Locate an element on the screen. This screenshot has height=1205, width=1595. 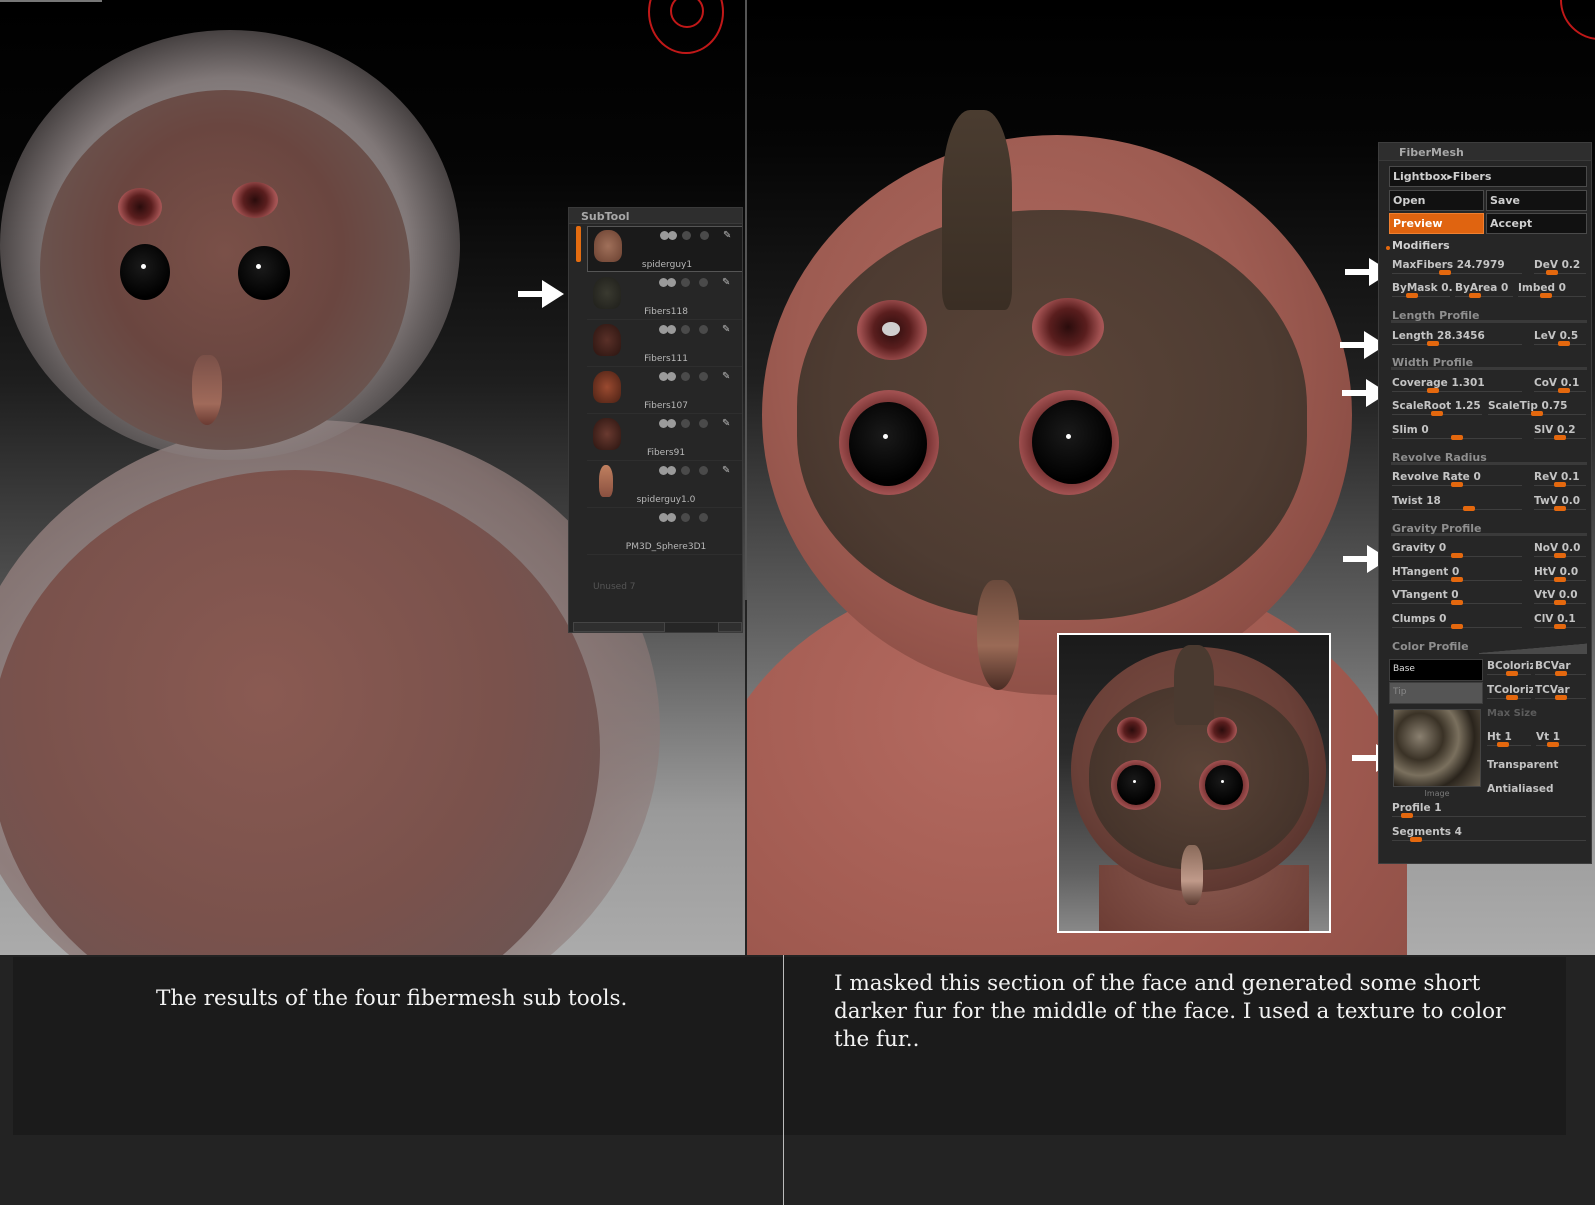
accept-button: Accept is located at coordinates (1536, 223).